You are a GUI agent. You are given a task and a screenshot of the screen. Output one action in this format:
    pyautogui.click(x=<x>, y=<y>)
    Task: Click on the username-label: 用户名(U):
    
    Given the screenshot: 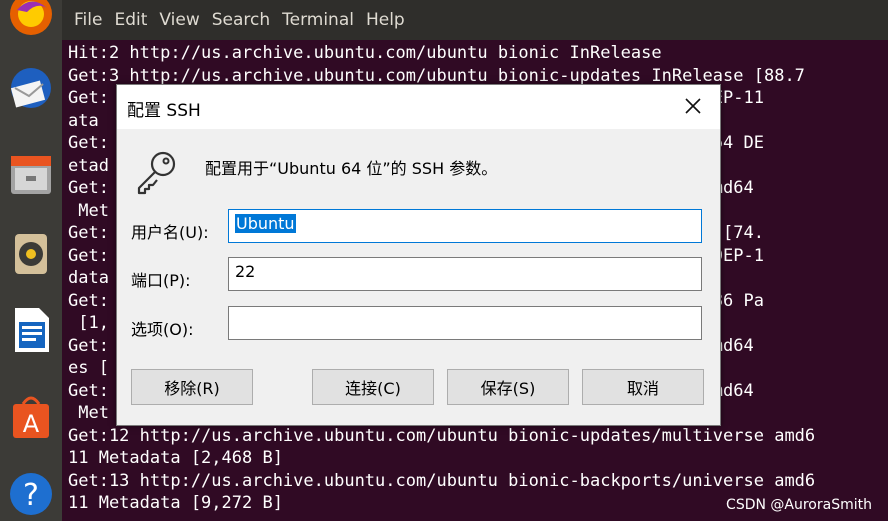 What is the action you would take?
    pyautogui.click(x=170, y=232)
    